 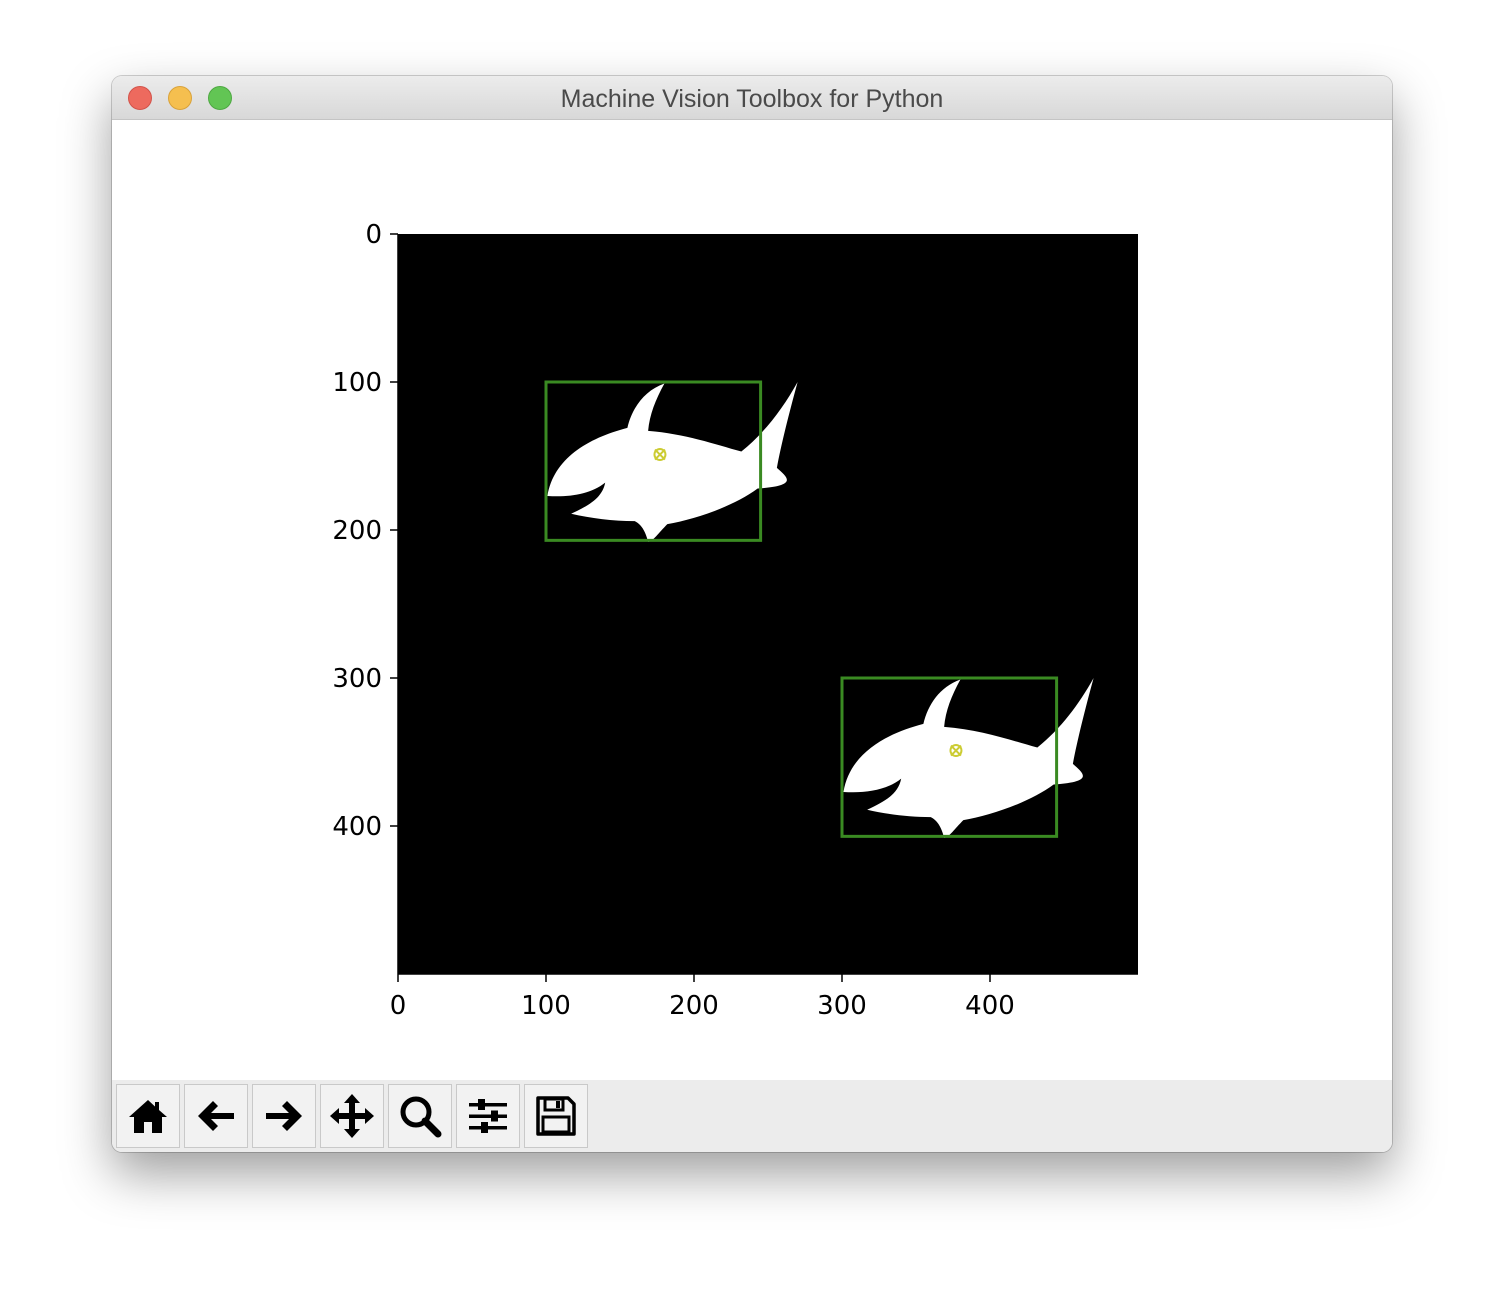 I want to click on save-button, so click(x=556, y=1116).